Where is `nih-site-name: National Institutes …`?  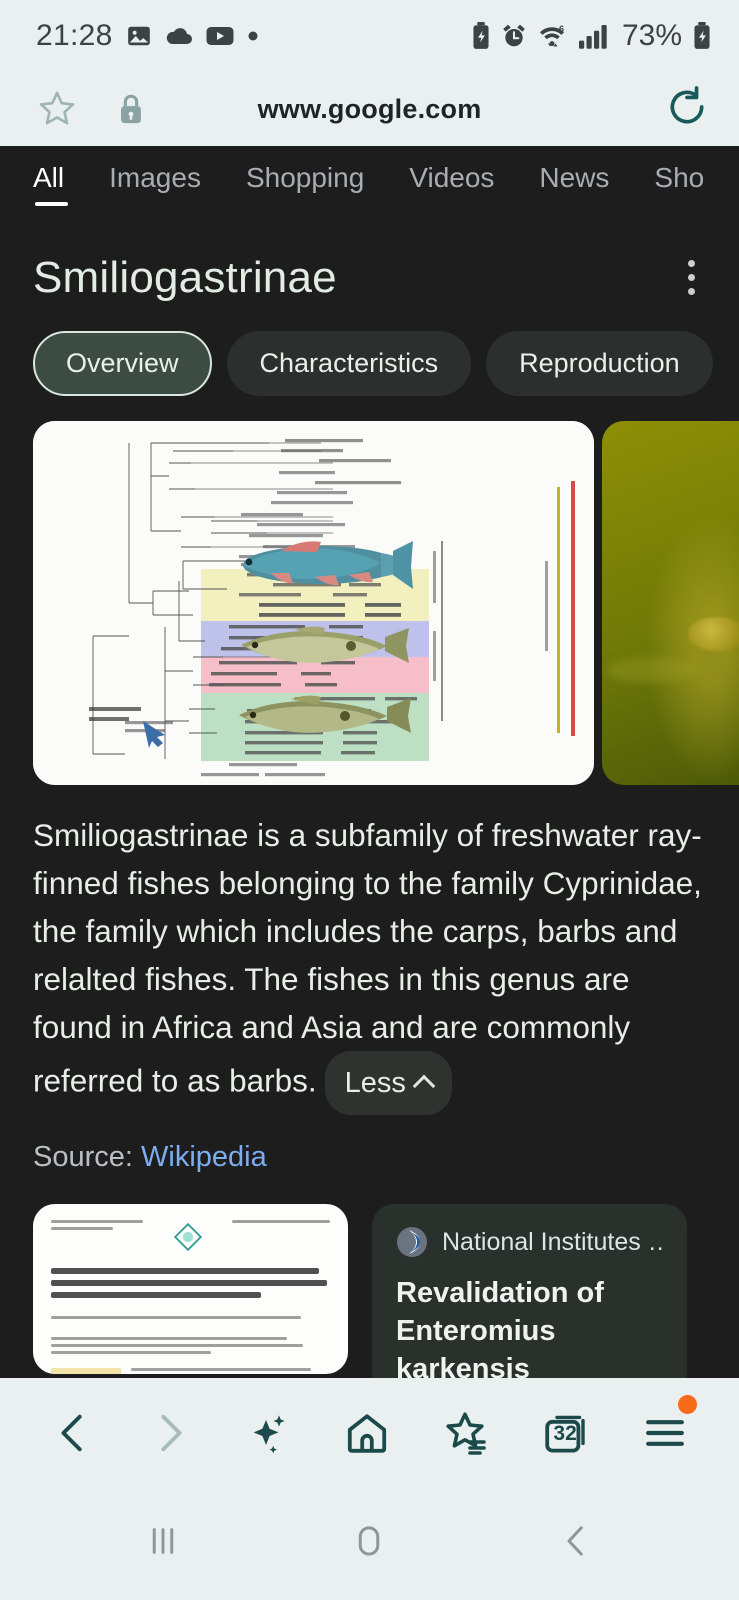 nih-site-name: National Institutes … is located at coordinates (552, 1241).